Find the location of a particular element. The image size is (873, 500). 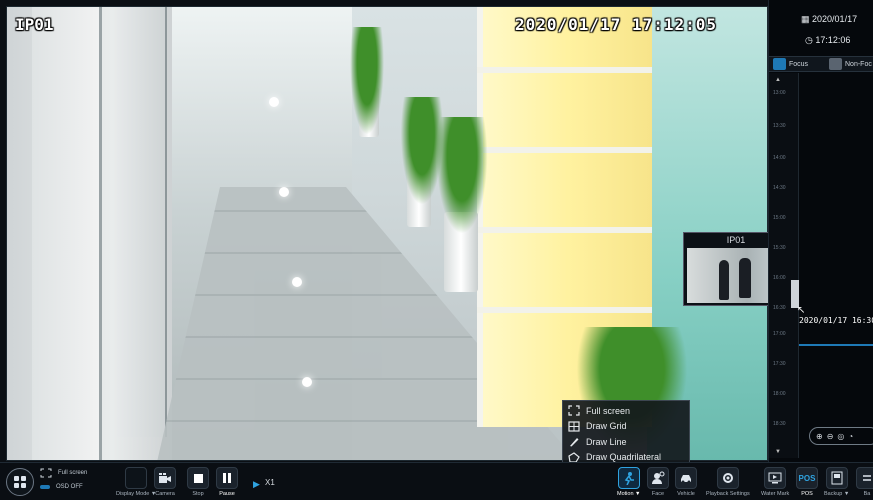

timeline-tick: 15:00 is located at coordinates (779, 218).